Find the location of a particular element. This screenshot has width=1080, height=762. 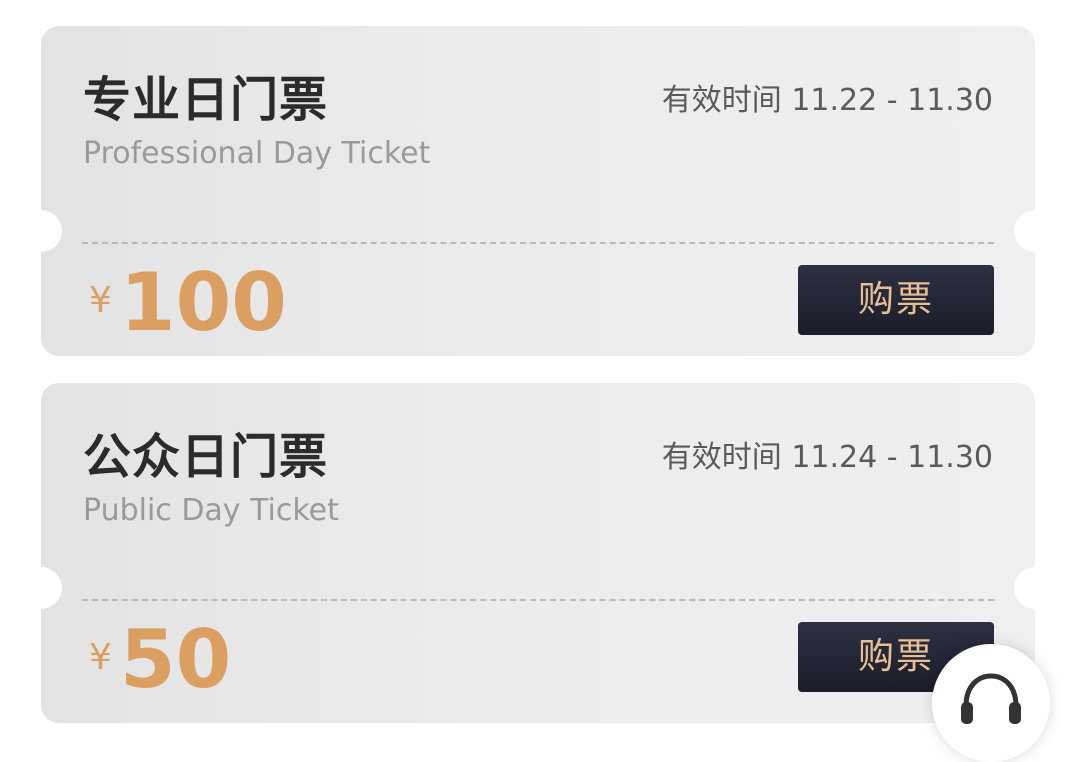

ticket-price: ¥50 is located at coordinates (160, 660).